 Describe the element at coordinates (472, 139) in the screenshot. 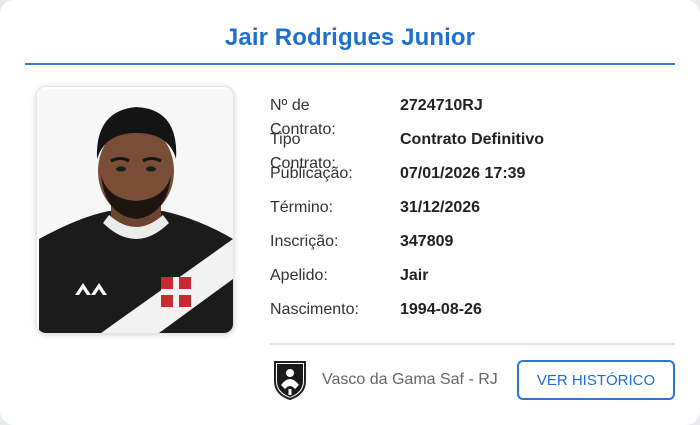

I see `detail-value: Contrato Definitivo` at that location.